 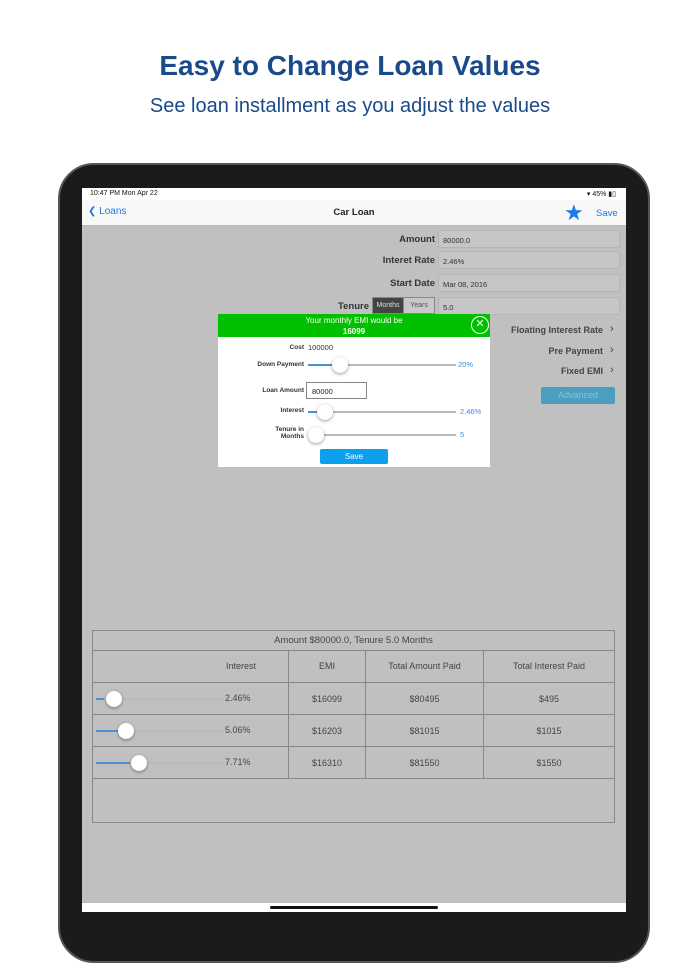 I want to click on popup-header: Your monthly EMI would be 16099 ✕, so click(x=354, y=325).